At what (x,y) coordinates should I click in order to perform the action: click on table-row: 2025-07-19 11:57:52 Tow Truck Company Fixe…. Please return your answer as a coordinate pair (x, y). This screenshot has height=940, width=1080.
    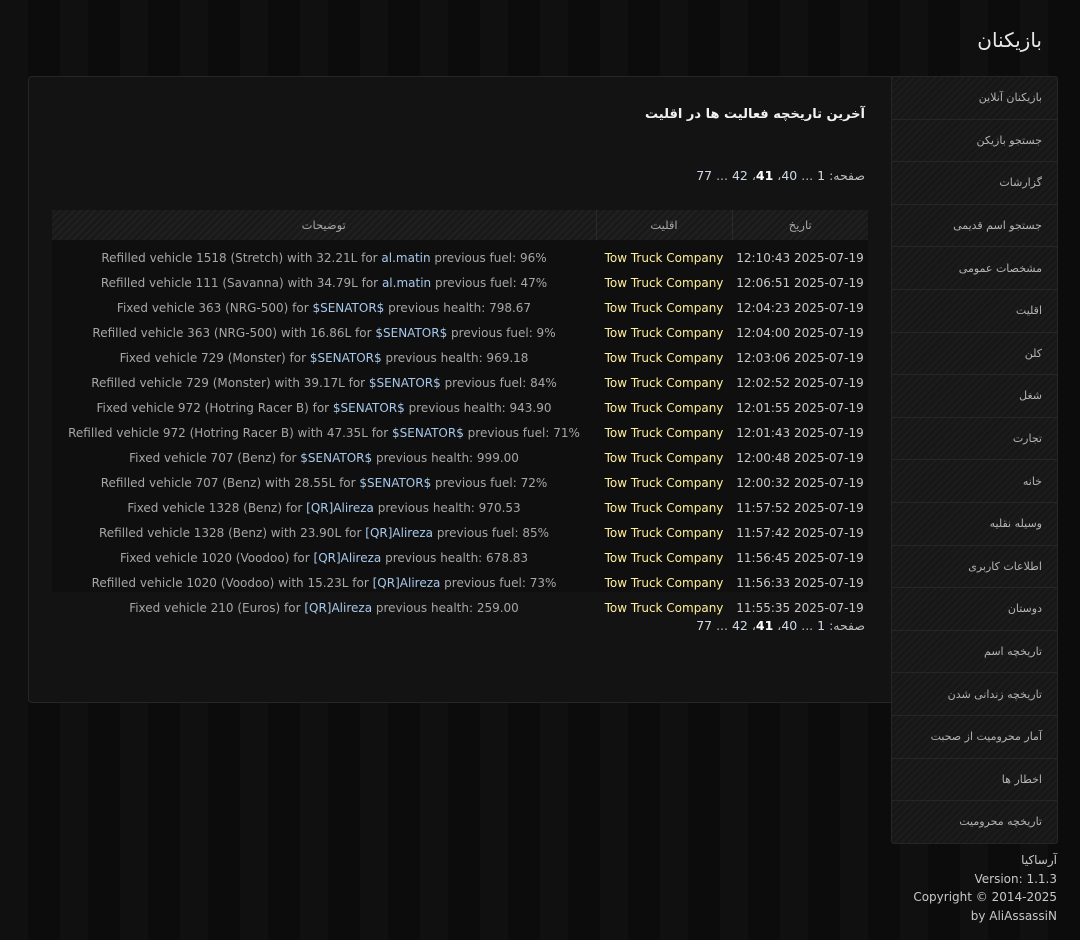
    Looking at the image, I should click on (460, 507).